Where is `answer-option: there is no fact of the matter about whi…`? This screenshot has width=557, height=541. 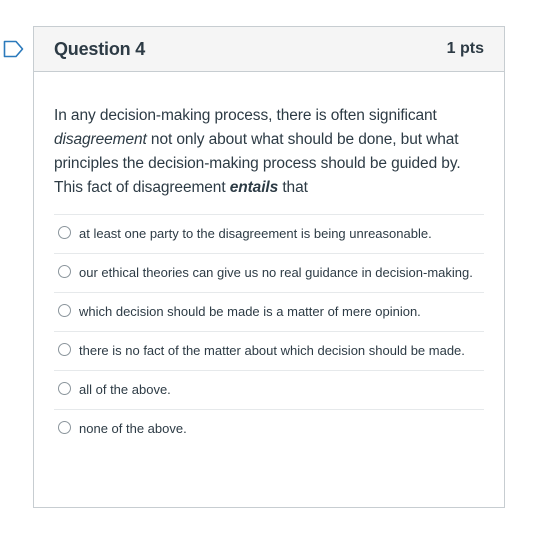
answer-option: there is no fact of the matter about whi… is located at coordinates (269, 351).